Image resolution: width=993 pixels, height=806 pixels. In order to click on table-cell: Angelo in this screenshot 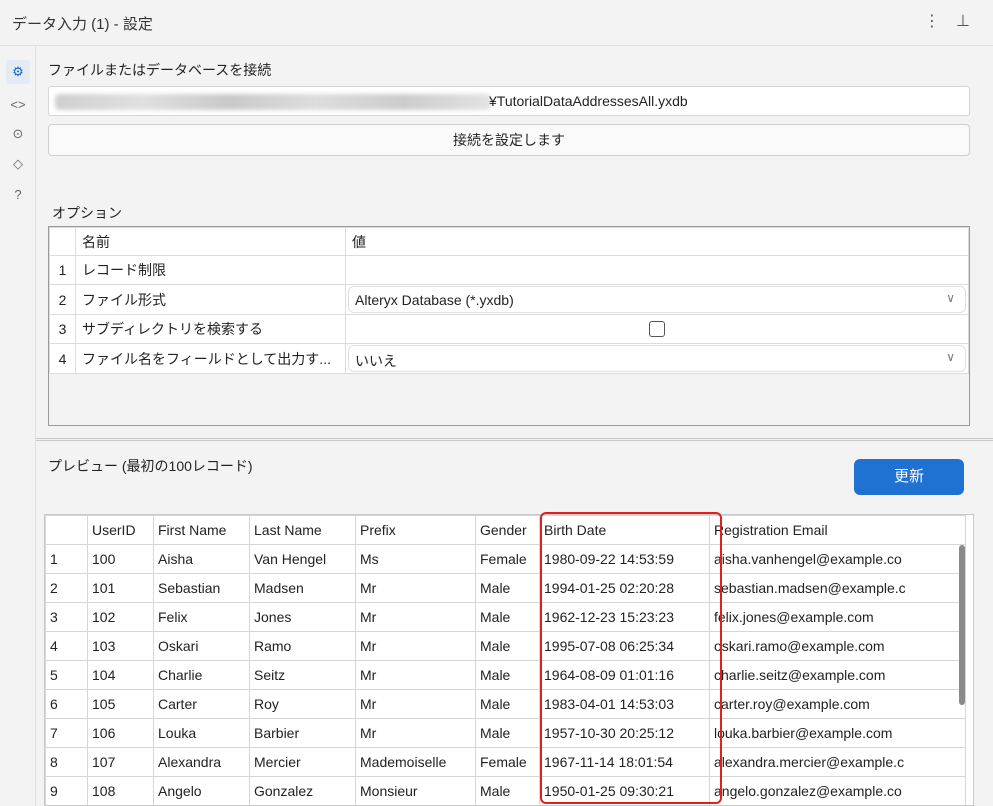, I will do `click(201, 790)`.